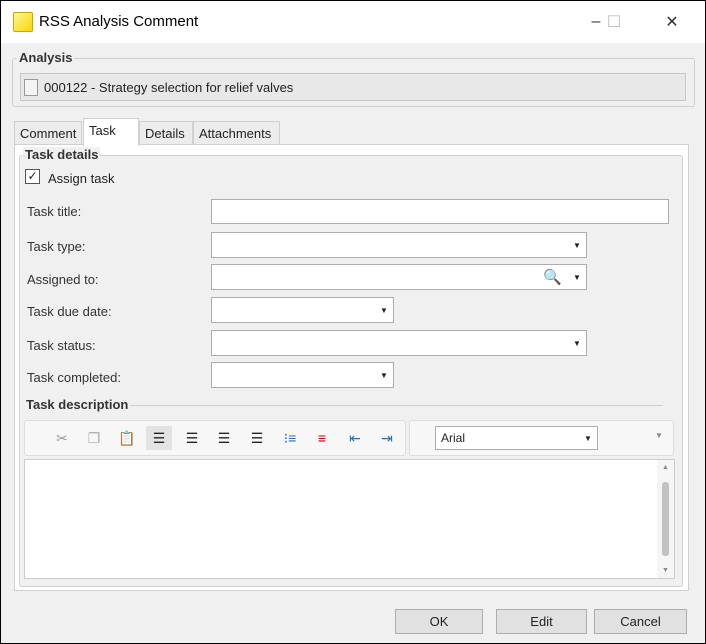 The width and height of the screenshot is (706, 644). I want to click on scrollbar: ▲ ▼, so click(665, 519).